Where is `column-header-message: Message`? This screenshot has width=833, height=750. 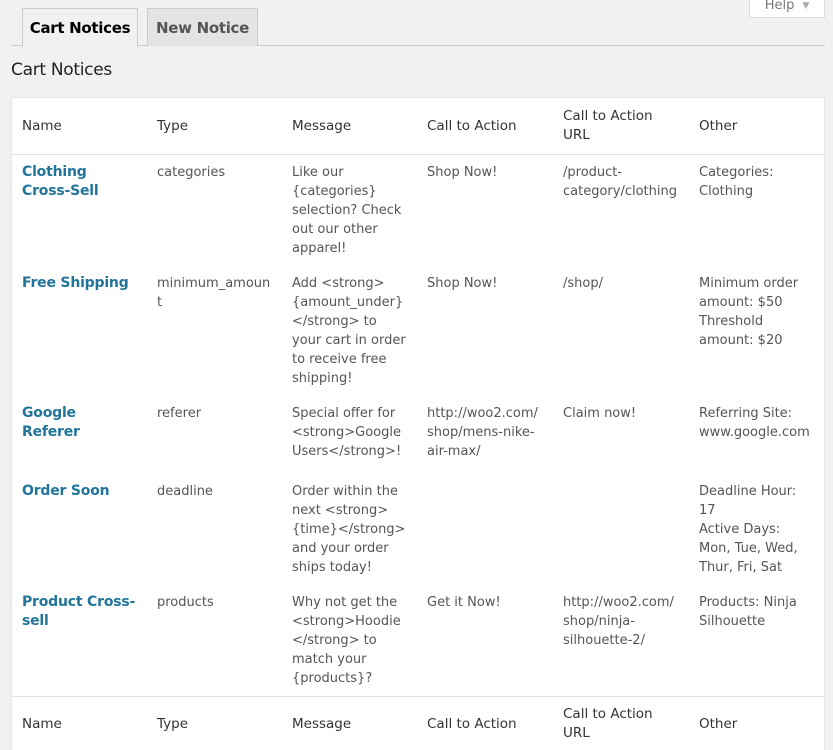
column-header-message: Message is located at coordinates (349, 126).